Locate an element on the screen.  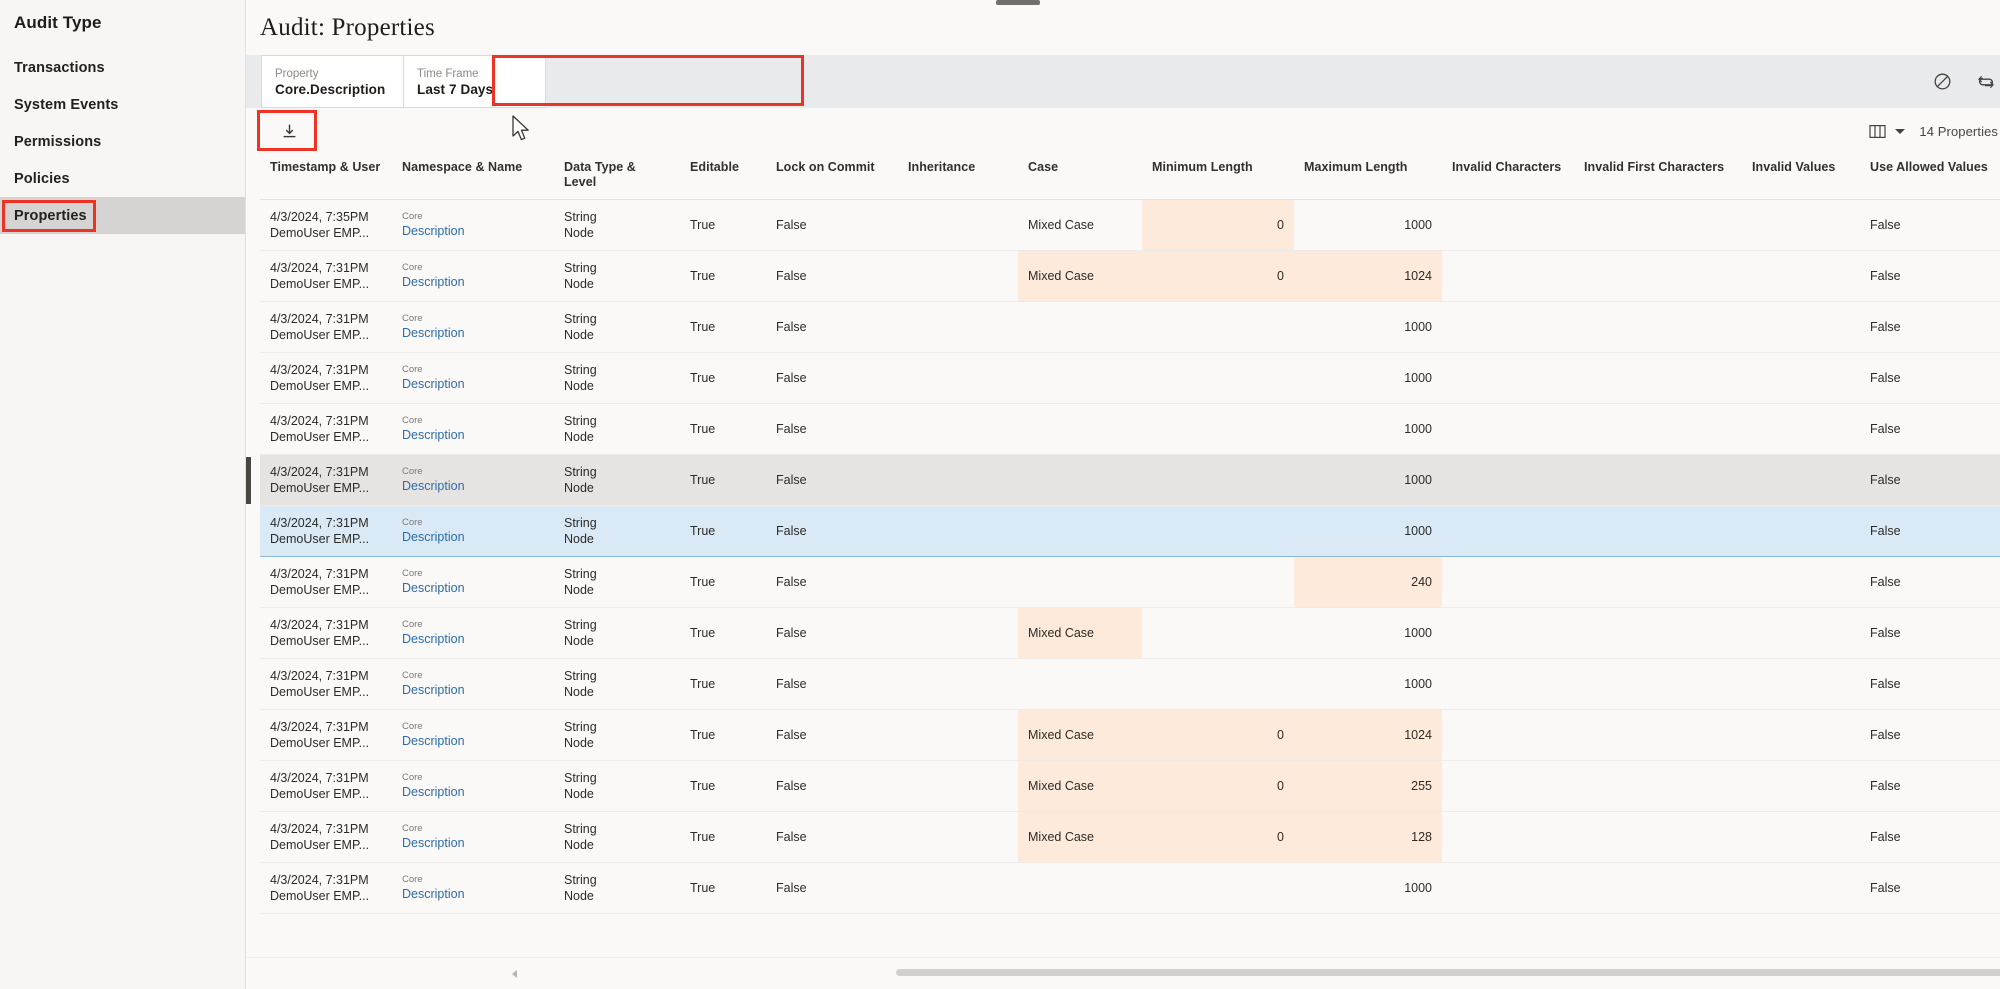
minimum-length-text: 0 is located at coordinates (1280, 276).